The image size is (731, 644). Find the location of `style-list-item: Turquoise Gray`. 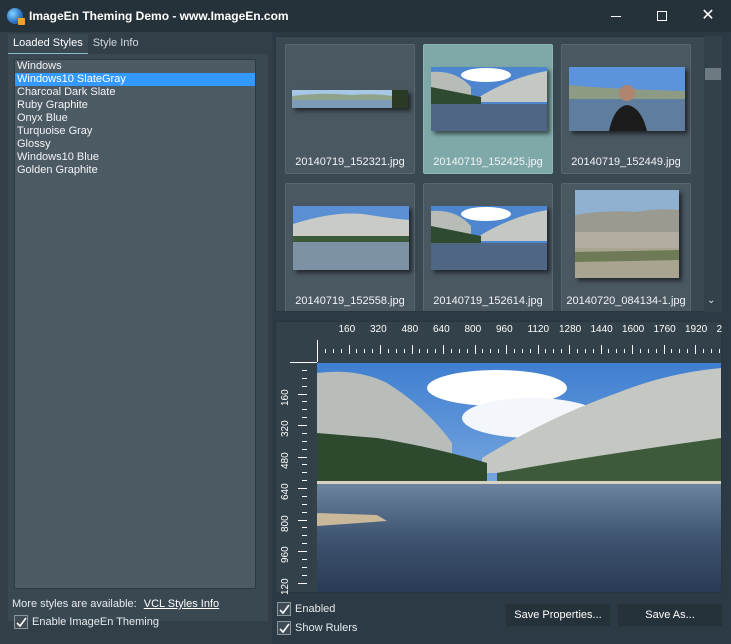

style-list-item: Turquoise Gray is located at coordinates (135, 131).